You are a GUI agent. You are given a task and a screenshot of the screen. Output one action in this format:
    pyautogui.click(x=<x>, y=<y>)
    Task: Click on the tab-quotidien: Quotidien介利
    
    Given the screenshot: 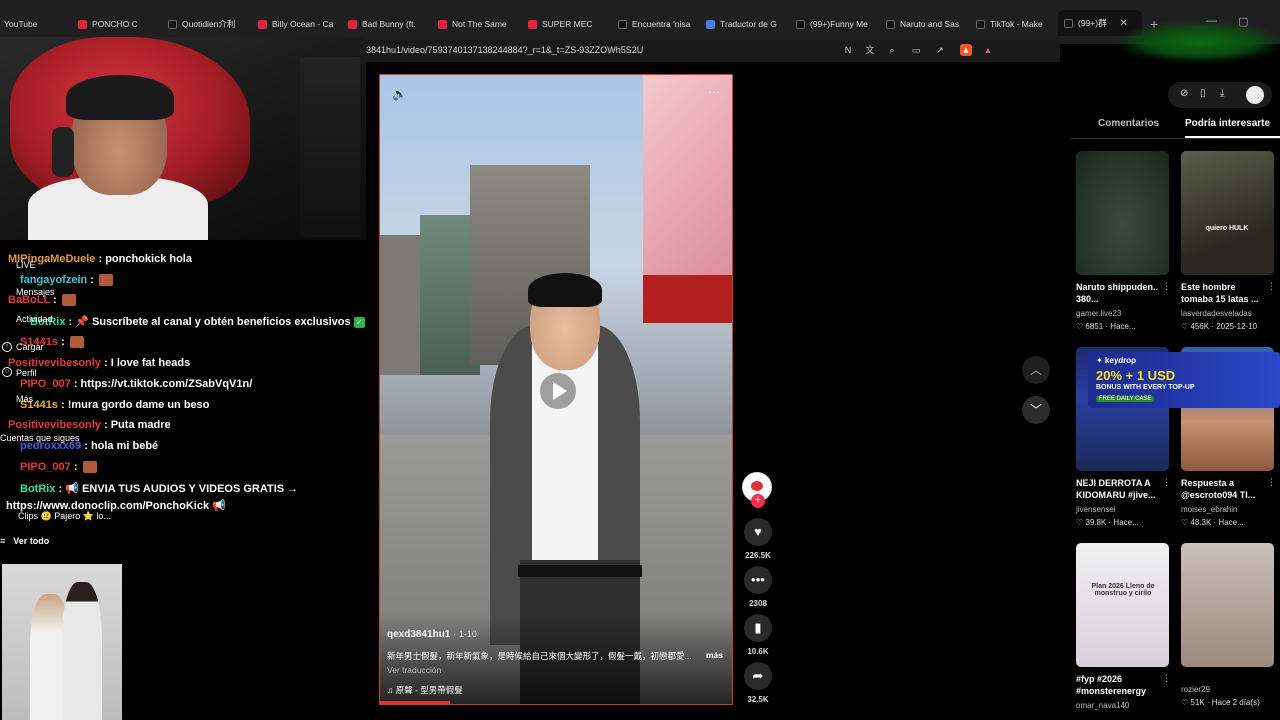 What is the action you would take?
    pyautogui.click(x=206, y=24)
    